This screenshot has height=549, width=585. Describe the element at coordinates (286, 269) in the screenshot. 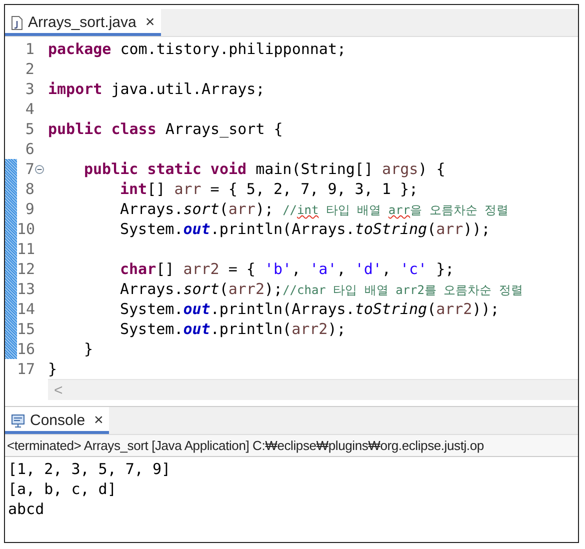

I see `code-line: char[] arr2 = { 'b', 'a', 'd', 'c' };` at that location.